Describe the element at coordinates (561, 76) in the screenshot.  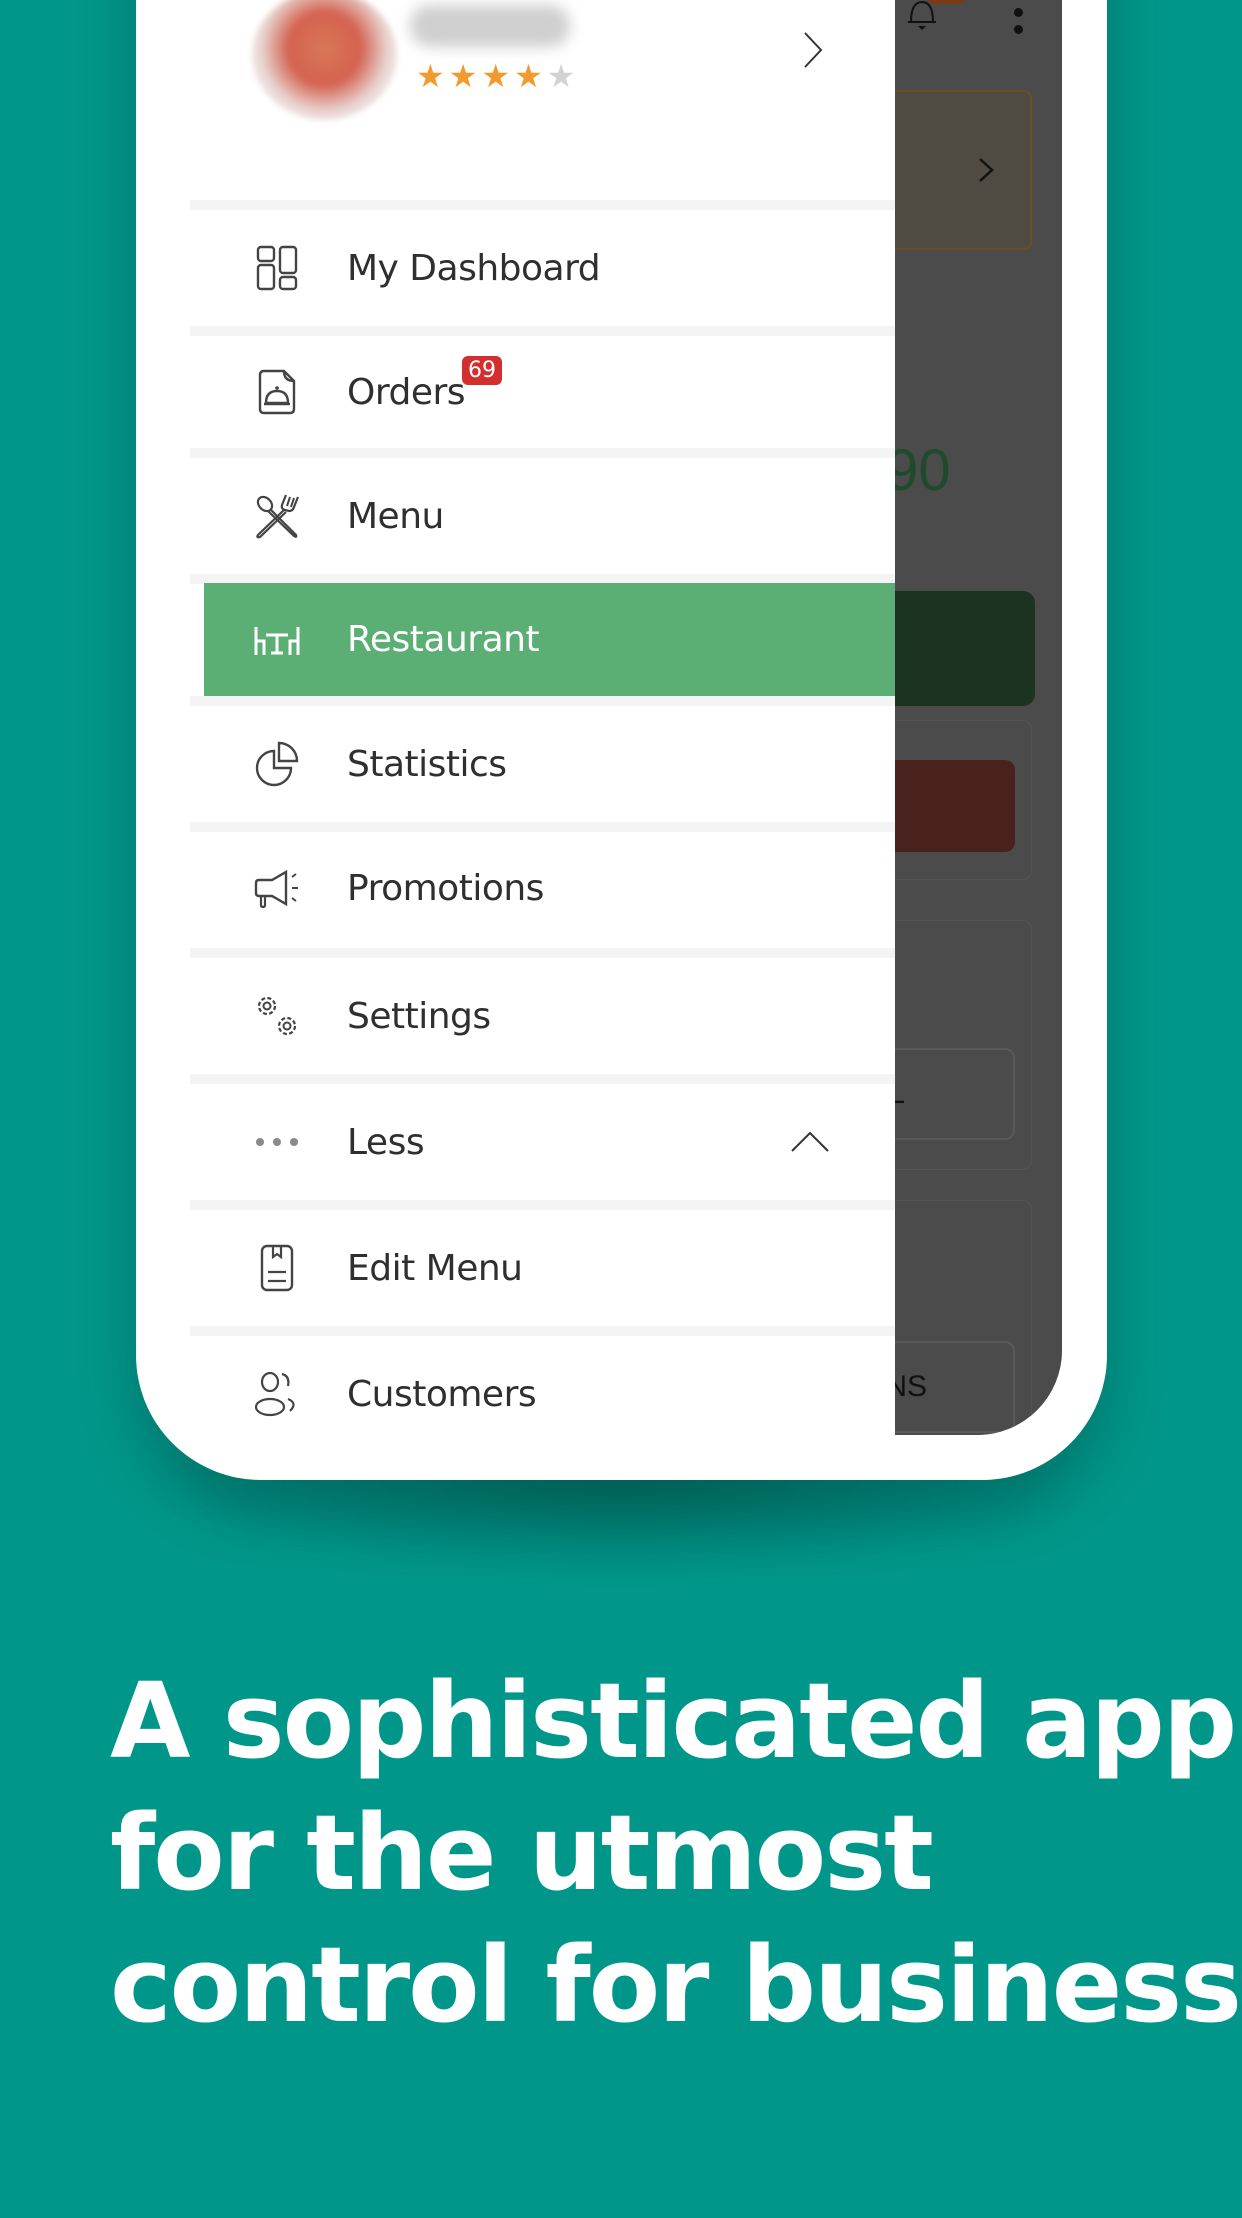
I see `star-empty-icon: ★` at that location.